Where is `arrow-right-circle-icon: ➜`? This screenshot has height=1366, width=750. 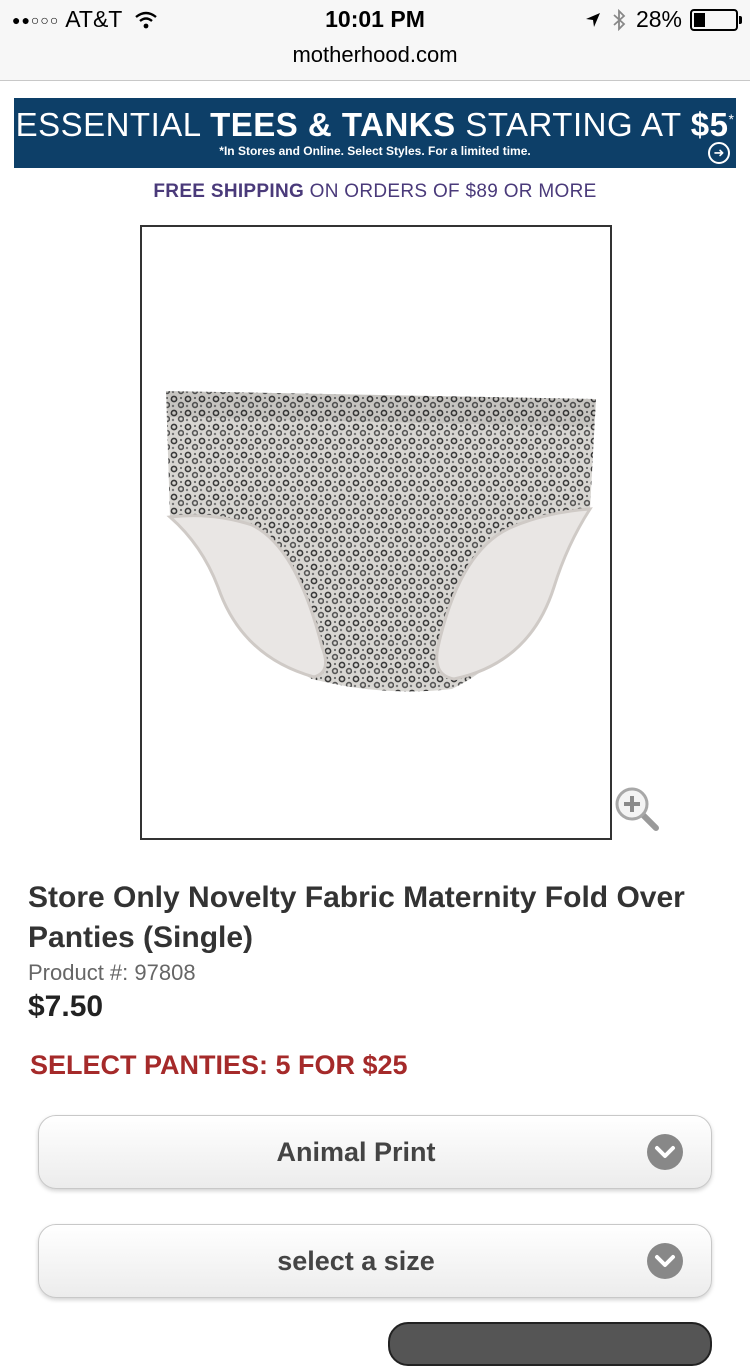 arrow-right-circle-icon: ➜ is located at coordinates (719, 153).